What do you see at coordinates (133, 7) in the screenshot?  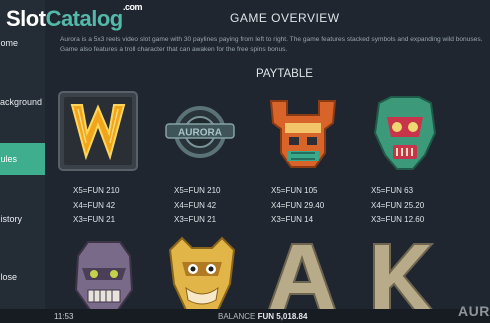 I see `watermark-part-3: .com` at bounding box center [133, 7].